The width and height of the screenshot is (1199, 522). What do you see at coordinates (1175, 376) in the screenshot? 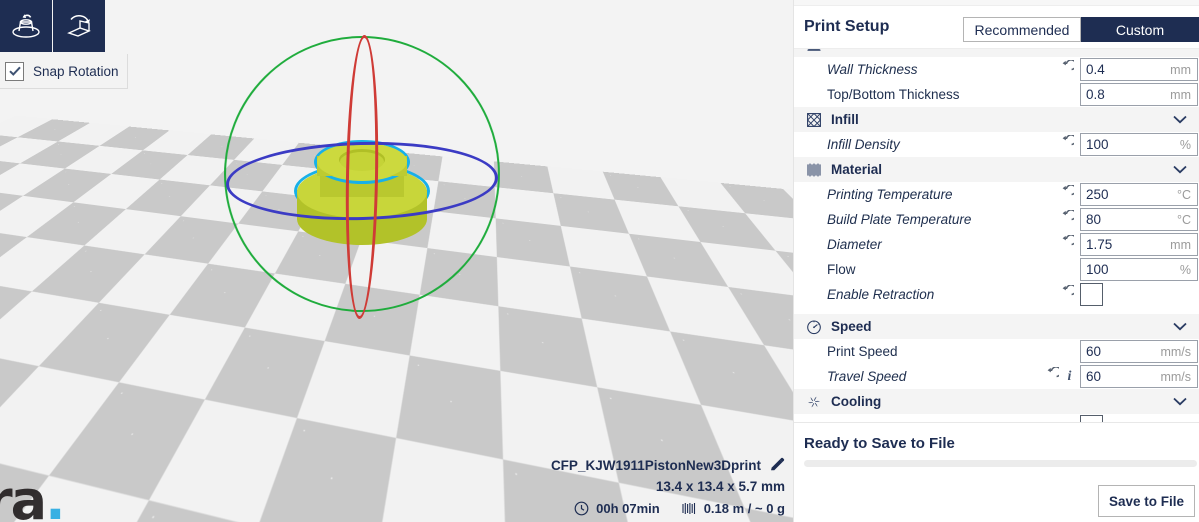
I see `setting-unit: mm/s` at bounding box center [1175, 376].